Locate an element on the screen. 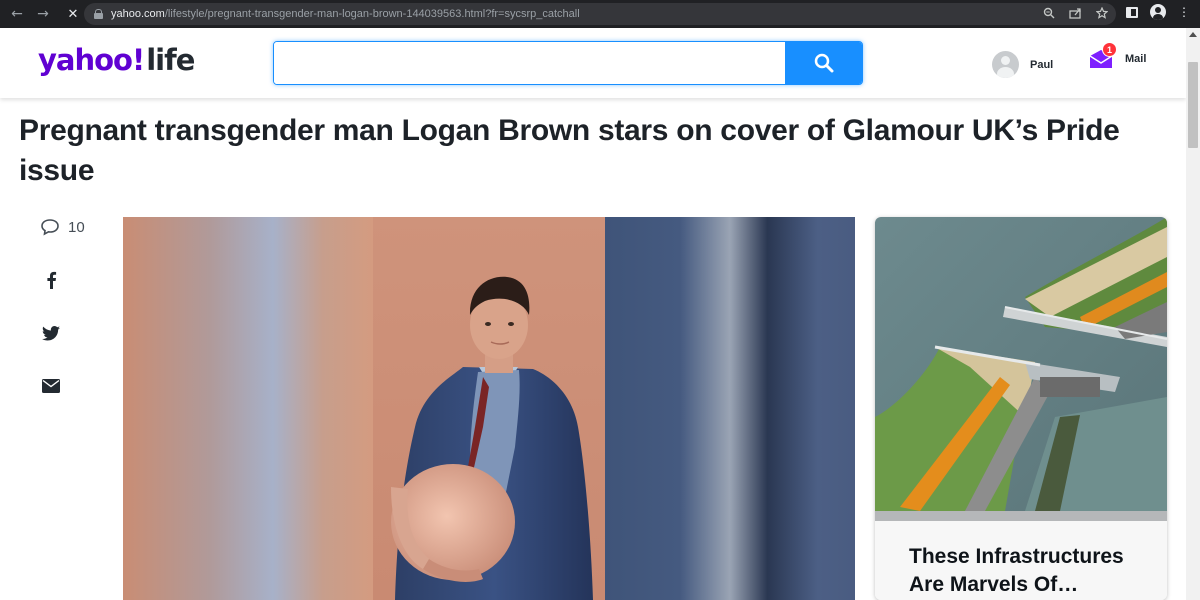 The width and height of the screenshot is (1200, 600). site-header: yahoo! life Paul 1 Mail is located at coordinates (593, 63).